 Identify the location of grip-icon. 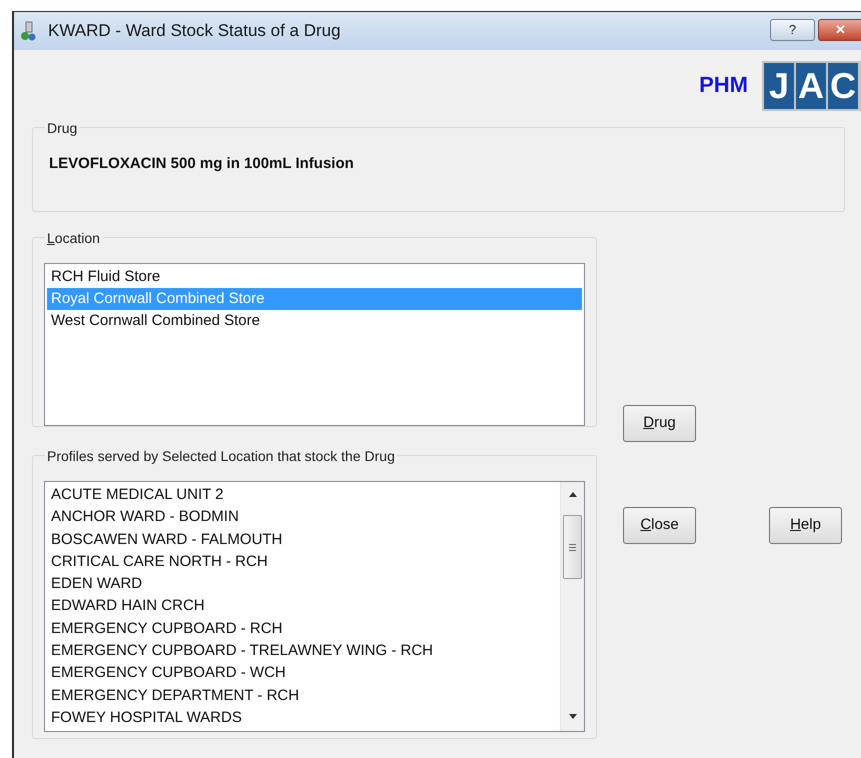
(572, 547).